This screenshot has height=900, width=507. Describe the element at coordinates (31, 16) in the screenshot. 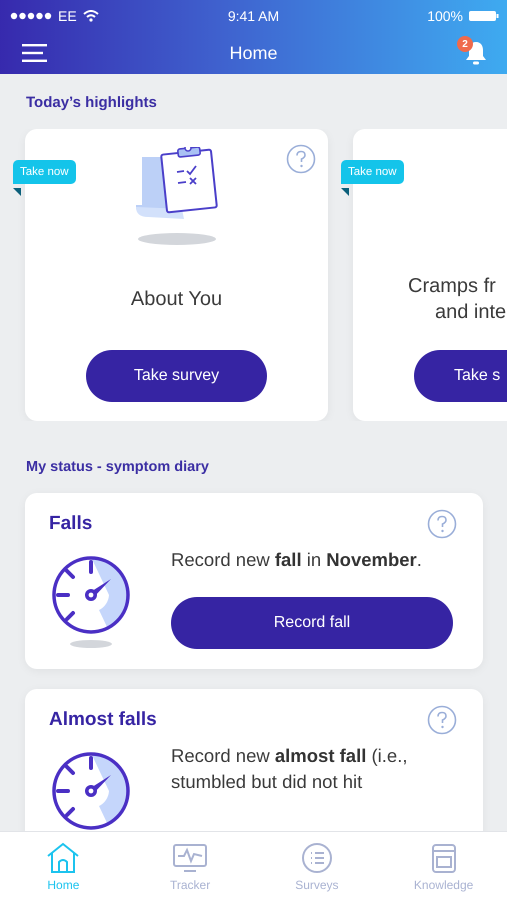

I see `signal-icon` at that location.